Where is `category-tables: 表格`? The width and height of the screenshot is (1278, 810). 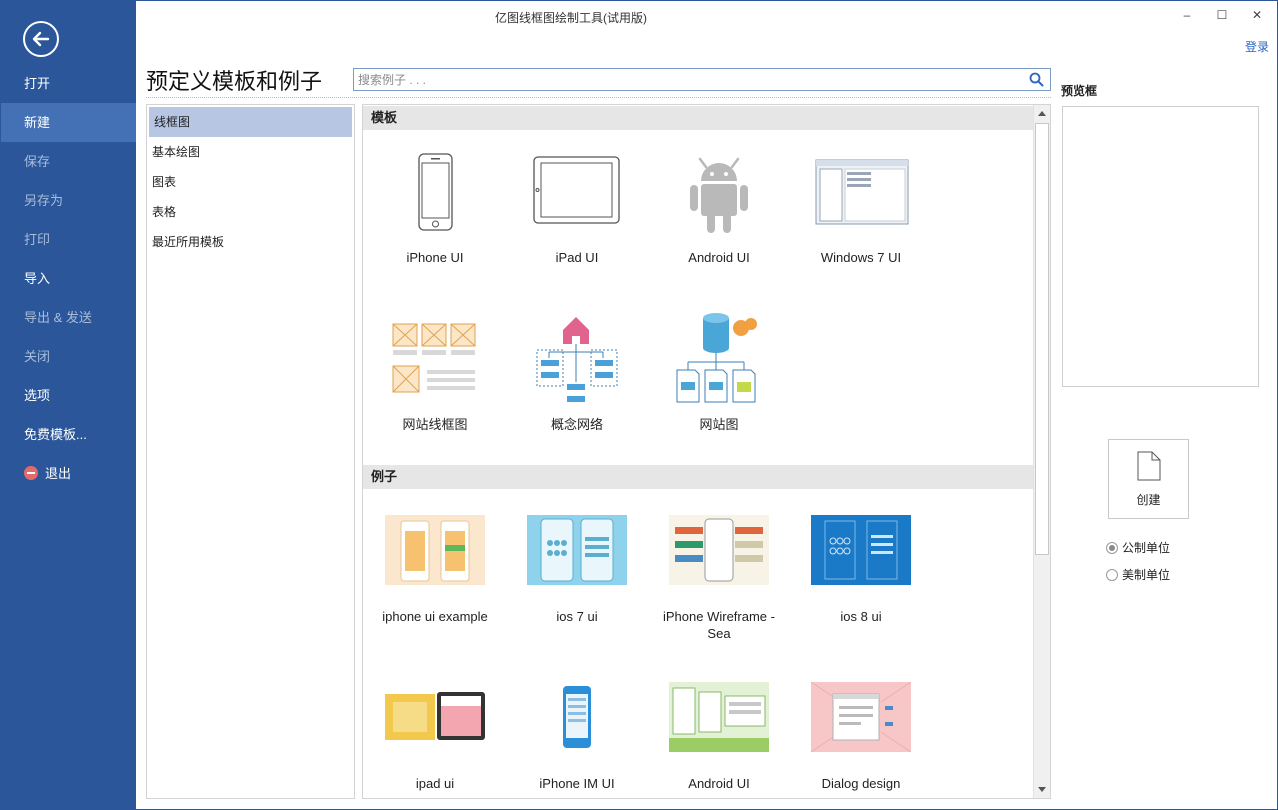
category-tables: 表格 is located at coordinates (250, 212).